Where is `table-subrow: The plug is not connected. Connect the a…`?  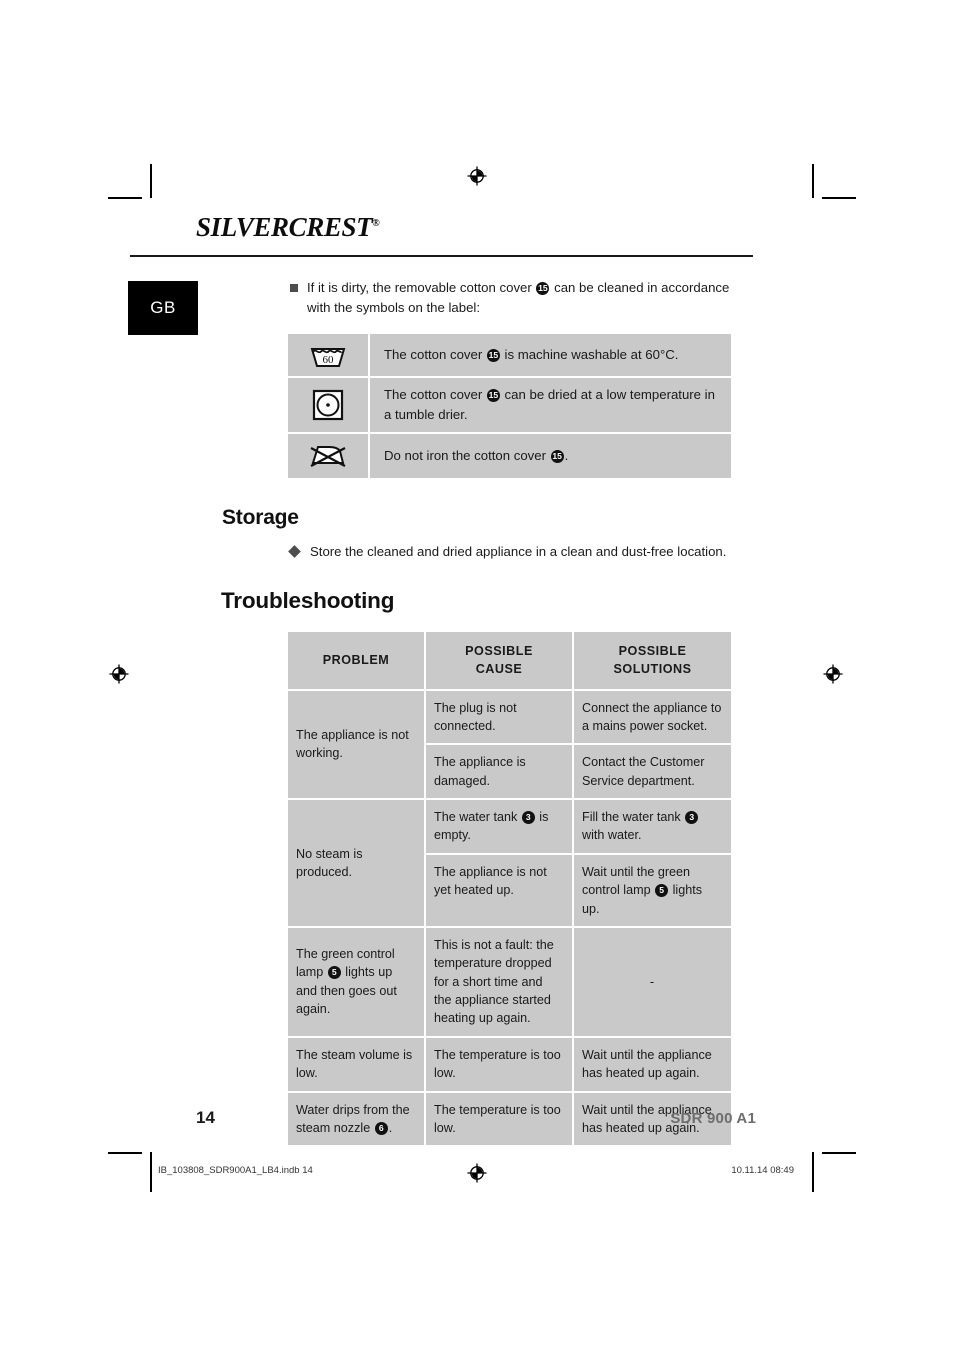 table-subrow: The plug is not connected. Connect the a… is located at coordinates (578, 717).